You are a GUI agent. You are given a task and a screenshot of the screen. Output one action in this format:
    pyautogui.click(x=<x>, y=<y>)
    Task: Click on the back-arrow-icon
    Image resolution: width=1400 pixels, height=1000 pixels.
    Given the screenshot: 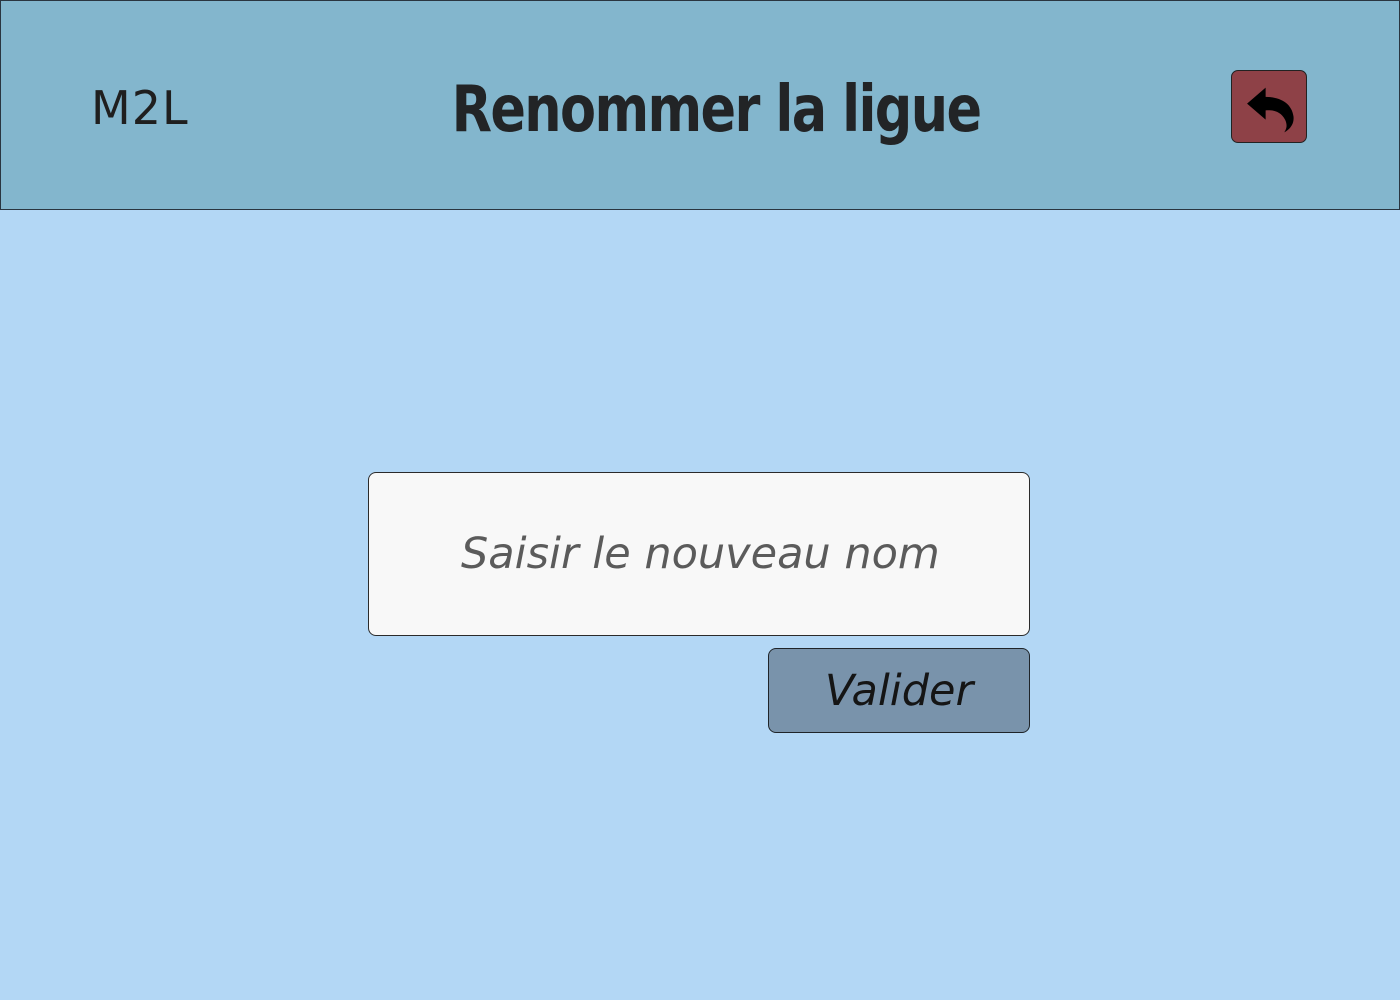 What is the action you would take?
    pyautogui.click(x=1269, y=107)
    